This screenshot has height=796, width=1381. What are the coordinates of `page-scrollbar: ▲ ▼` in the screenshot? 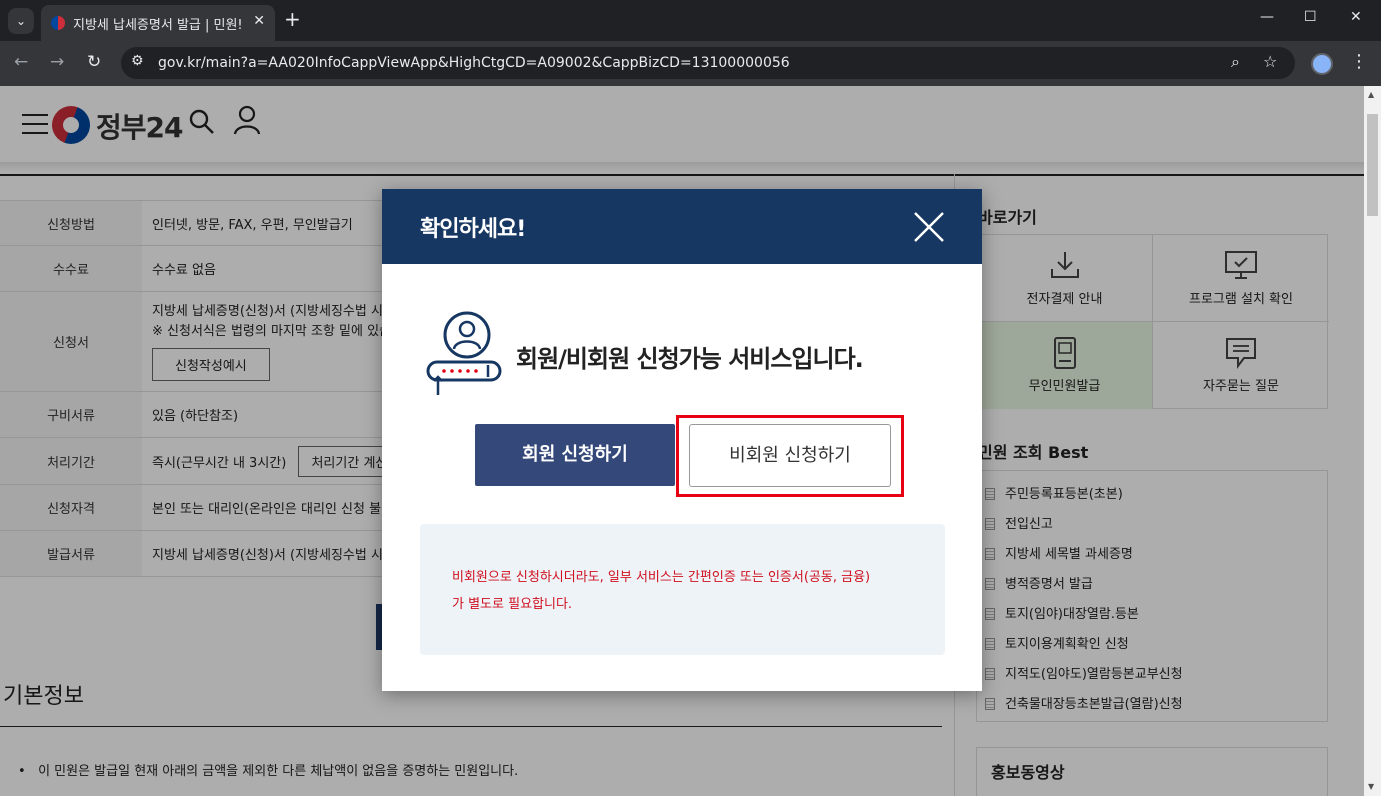 It's located at (1372, 441).